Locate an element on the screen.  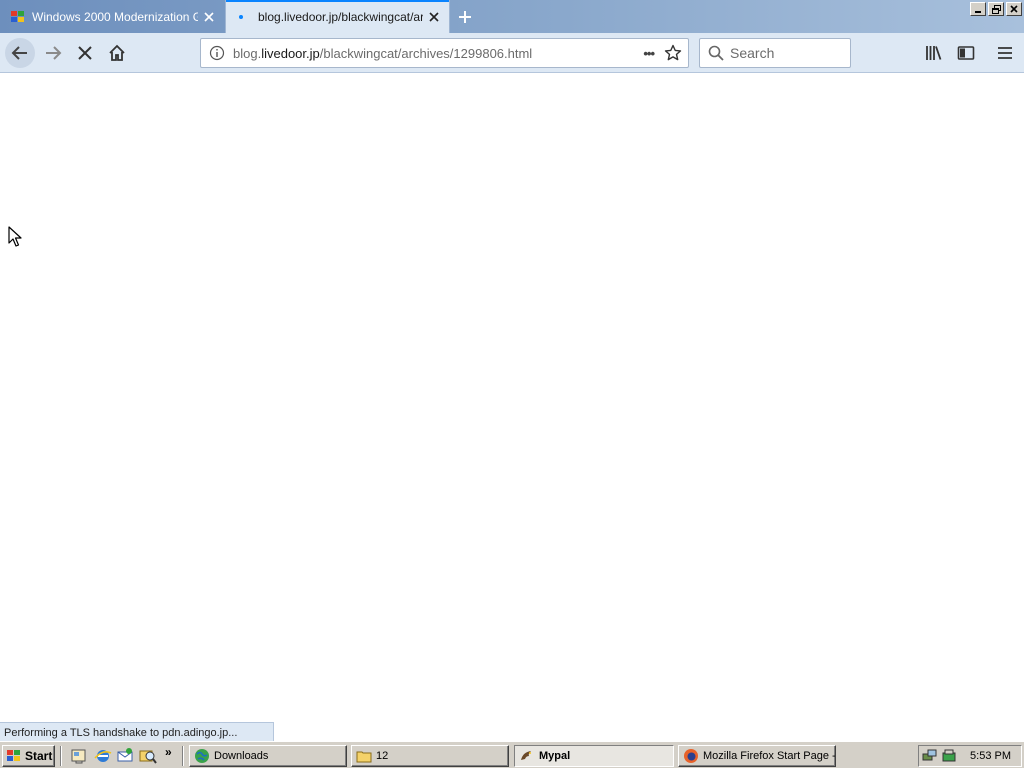
win2000-favicon-icon is located at coordinates (18, 17).